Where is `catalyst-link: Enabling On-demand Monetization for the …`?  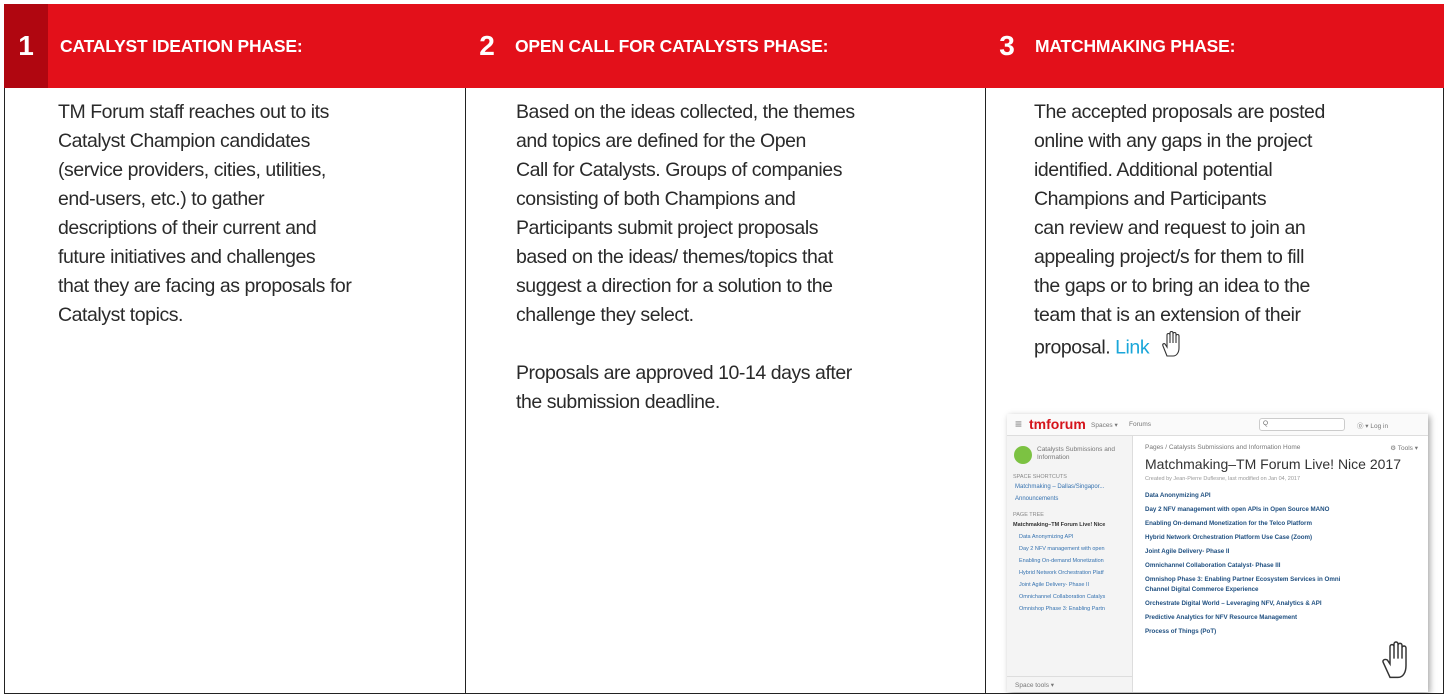 catalyst-link: Enabling On-demand Monetization for the … is located at coordinates (1228, 523).